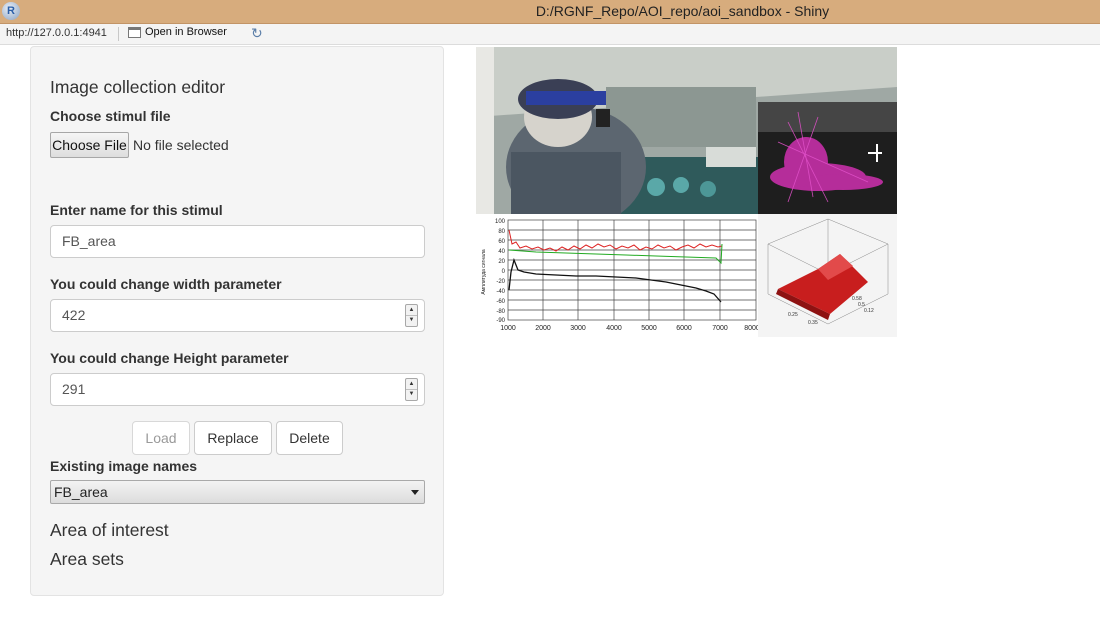 Image resolution: width=1100 pixels, height=619 pixels. I want to click on x-tick: 4000, so click(614, 328).